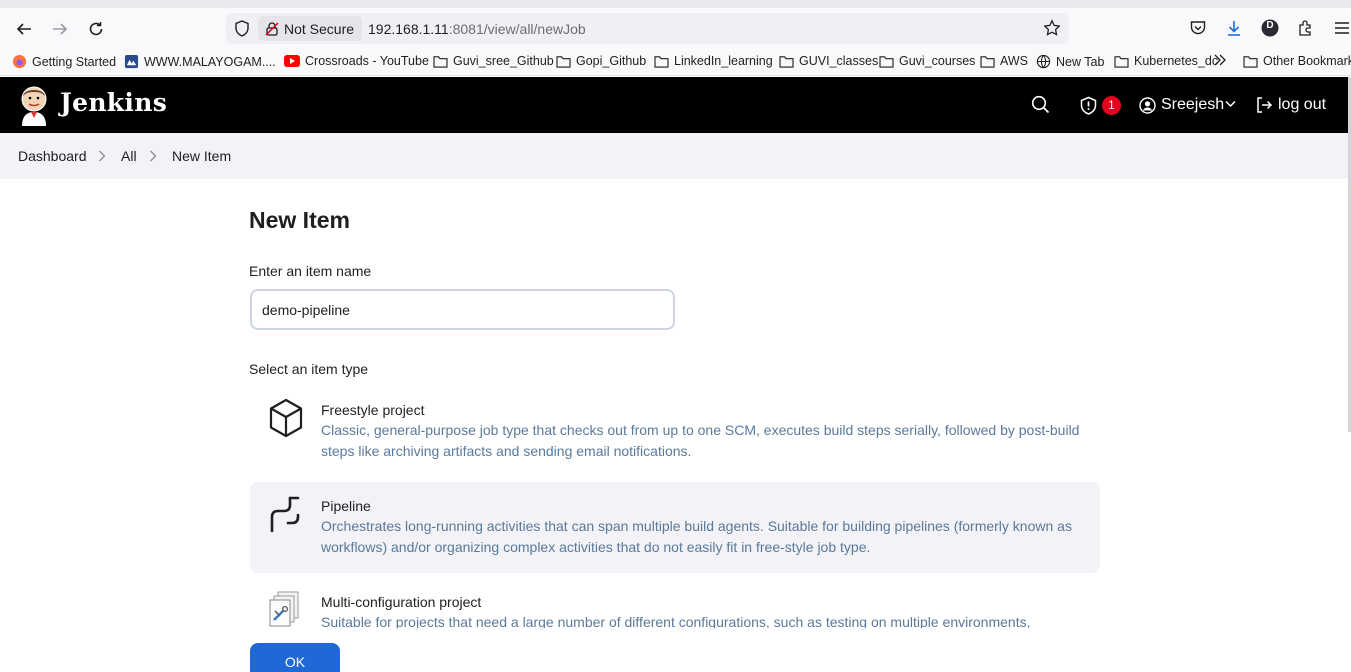 The image size is (1351, 672). I want to click on bookmark-star-icon, so click(1052, 30).